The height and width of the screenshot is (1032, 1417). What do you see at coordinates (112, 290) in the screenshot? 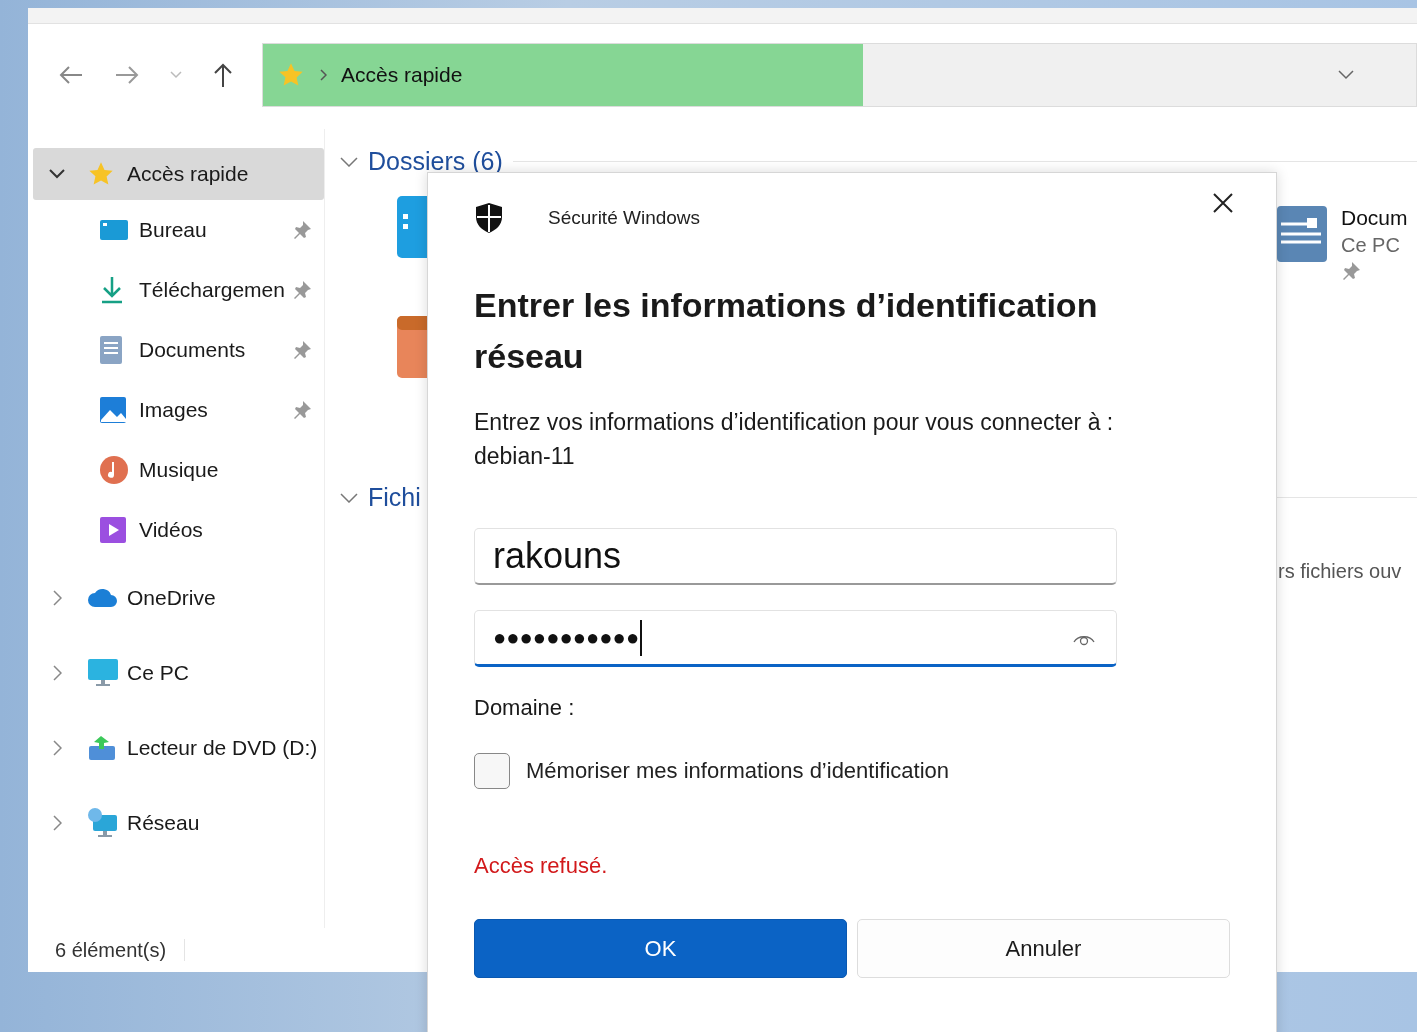
I see `download-icon` at bounding box center [112, 290].